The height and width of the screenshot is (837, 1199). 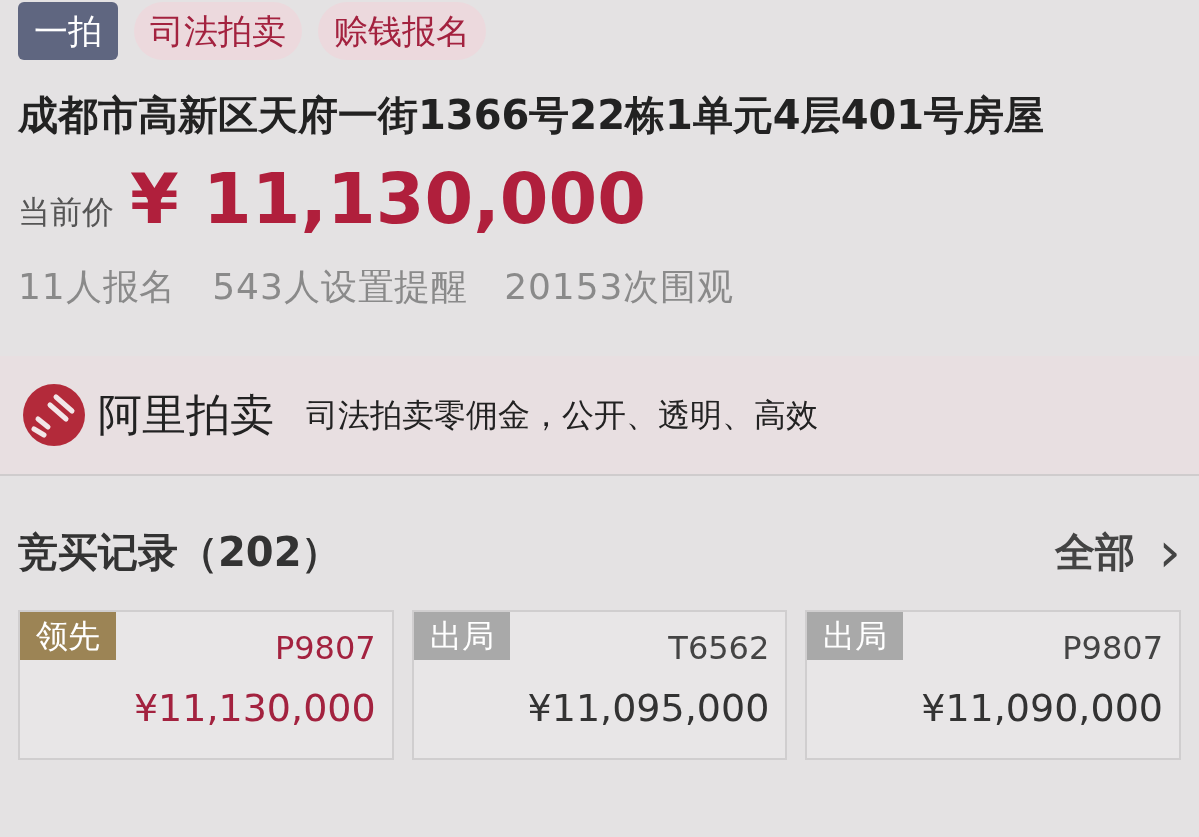 What do you see at coordinates (68, 31) in the screenshot?
I see `tag: 一拍` at bounding box center [68, 31].